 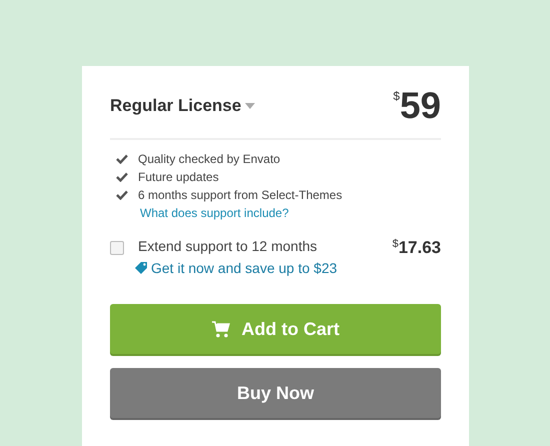 I want to click on add-to-cart-button: Add to Cart, so click(x=275, y=329).